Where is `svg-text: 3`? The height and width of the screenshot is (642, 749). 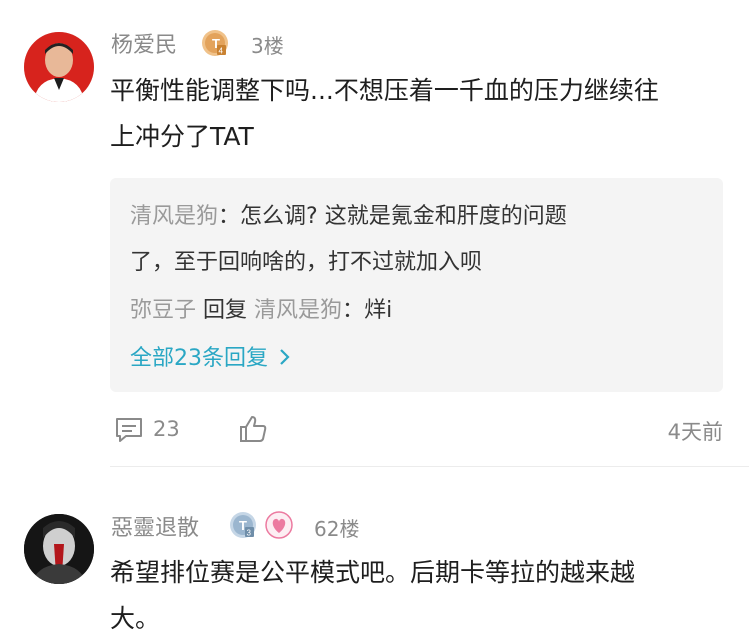 svg-text: 3 is located at coordinates (249, 533).